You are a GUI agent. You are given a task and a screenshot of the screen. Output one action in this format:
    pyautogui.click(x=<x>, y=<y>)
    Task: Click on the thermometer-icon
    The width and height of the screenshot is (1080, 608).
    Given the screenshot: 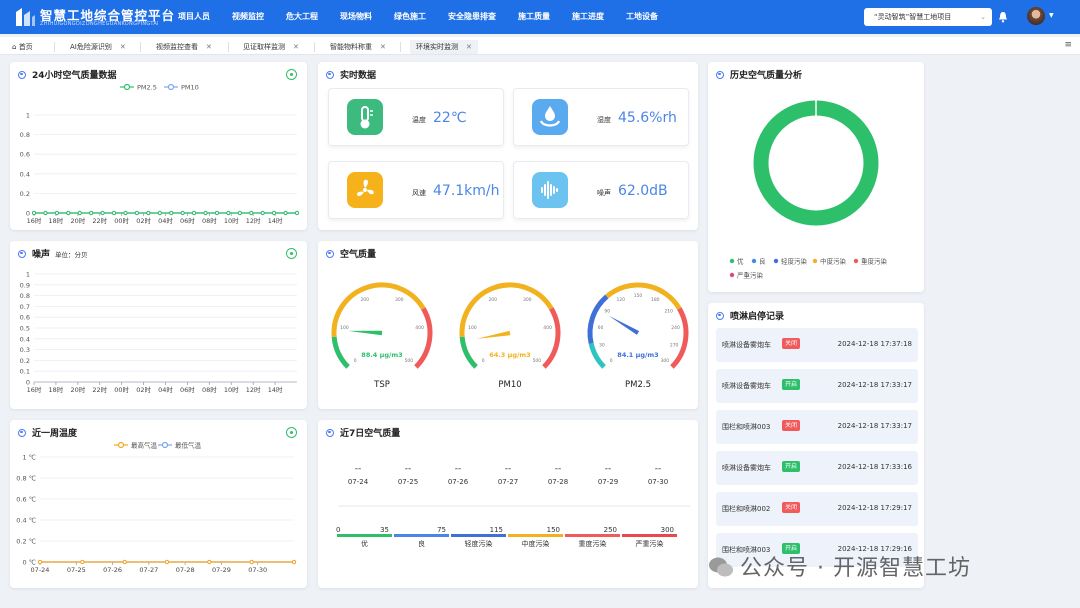 What is the action you would take?
    pyautogui.click(x=365, y=117)
    